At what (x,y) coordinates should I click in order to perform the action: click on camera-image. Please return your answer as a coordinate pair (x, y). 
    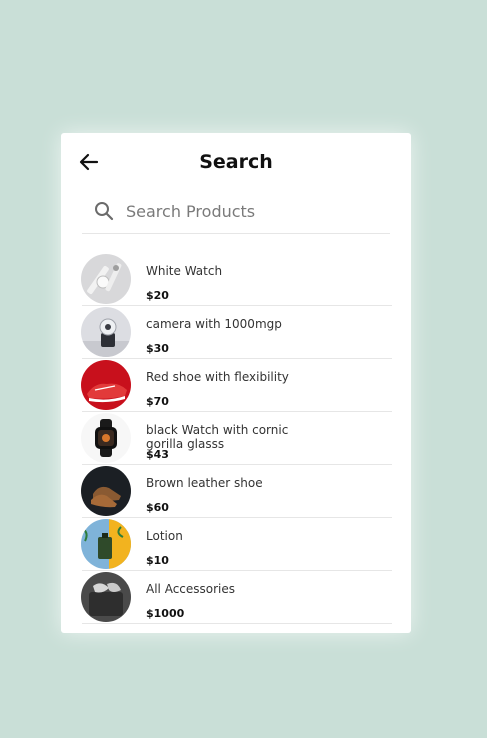
    Looking at the image, I should click on (106, 332).